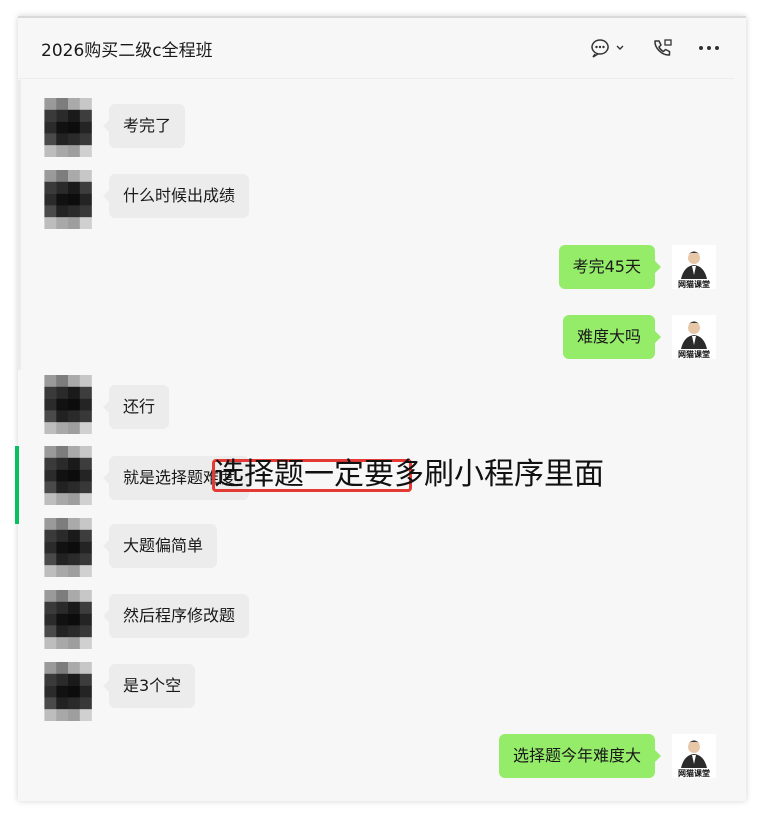  I want to click on message-bubble: 难度大吗, so click(612, 337).